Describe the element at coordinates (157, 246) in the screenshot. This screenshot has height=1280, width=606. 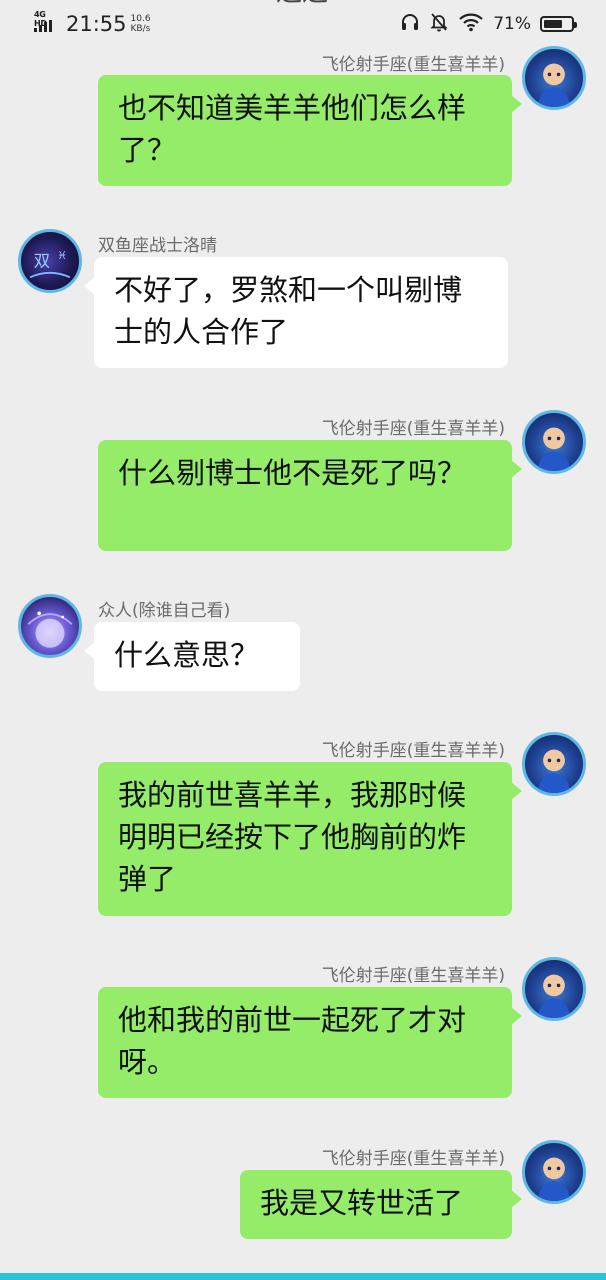
I see `sender-name: 双鱼座战士洛晴` at that location.